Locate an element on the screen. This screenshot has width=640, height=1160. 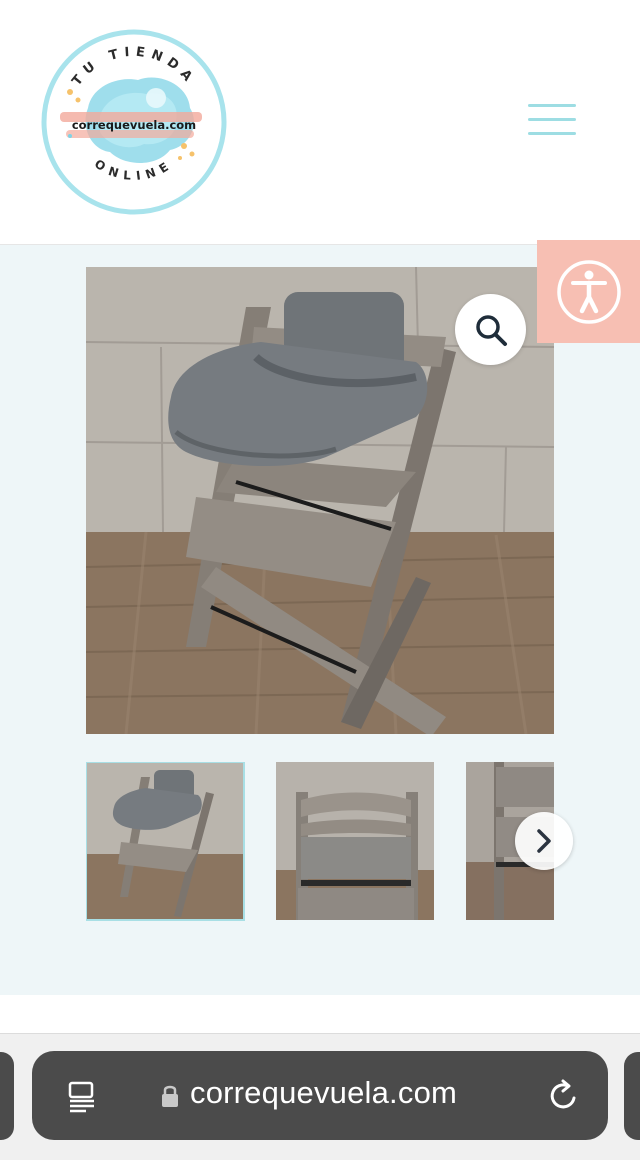
accessibility-icon is located at coordinates (588, 291).